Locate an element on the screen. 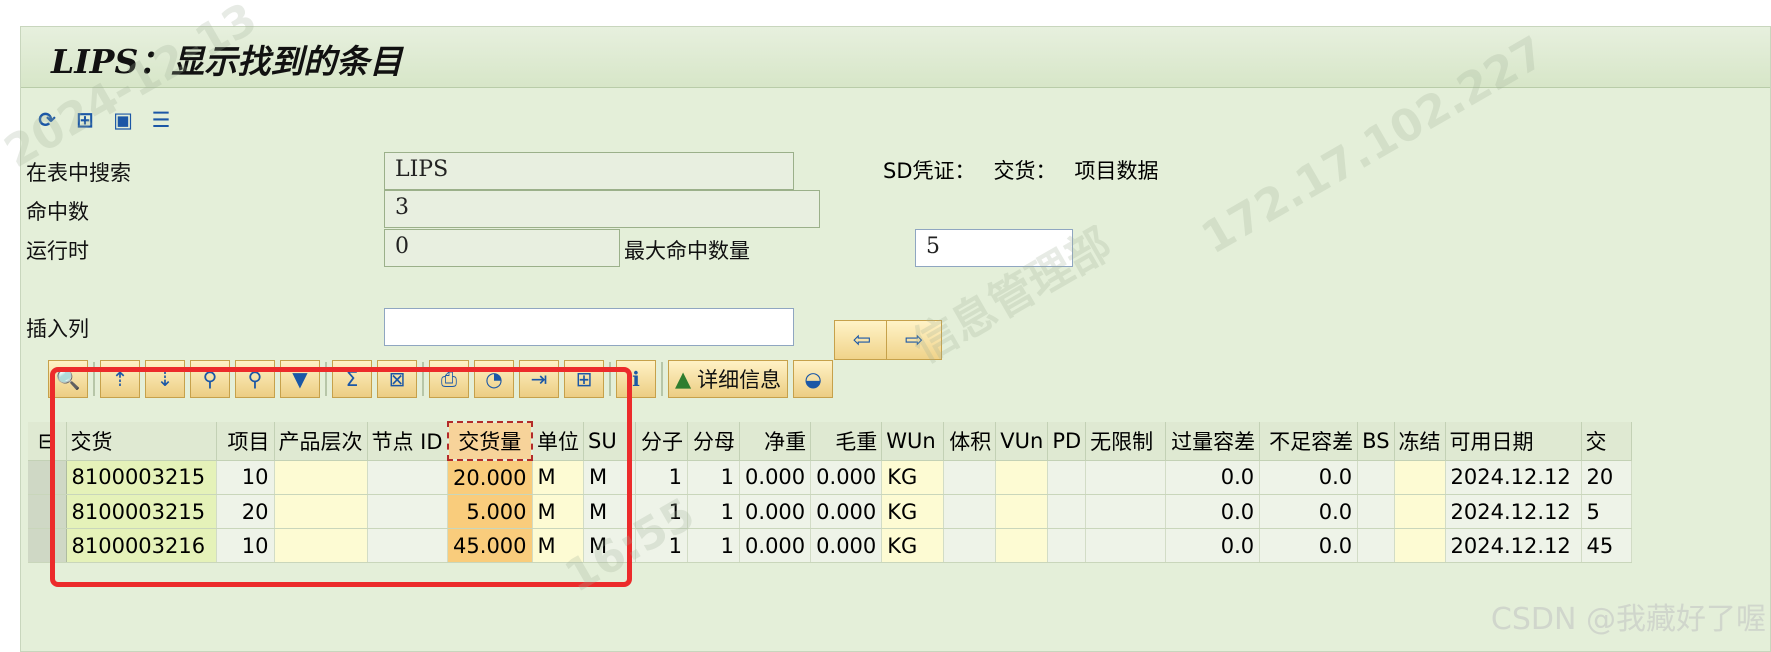 The image size is (1771, 652). search-table-field: LIPS is located at coordinates (589, 171).